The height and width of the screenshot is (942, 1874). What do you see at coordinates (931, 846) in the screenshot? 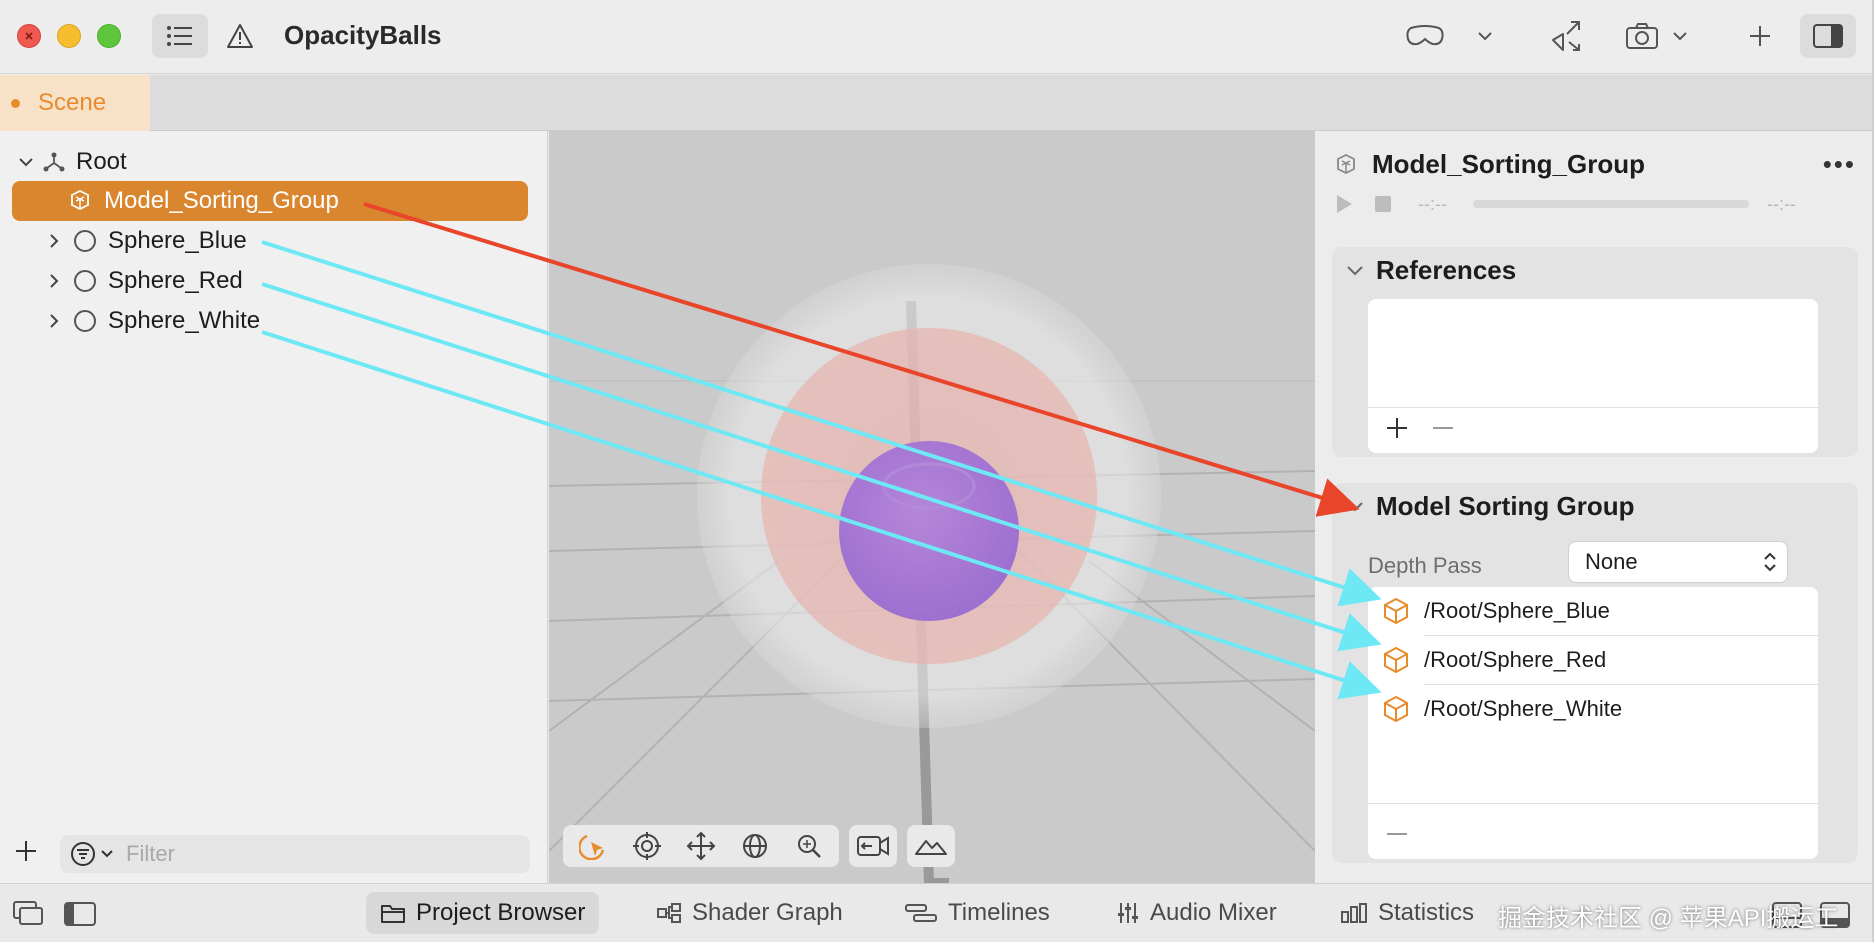
I see `environment-button` at bounding box center [931, 846].